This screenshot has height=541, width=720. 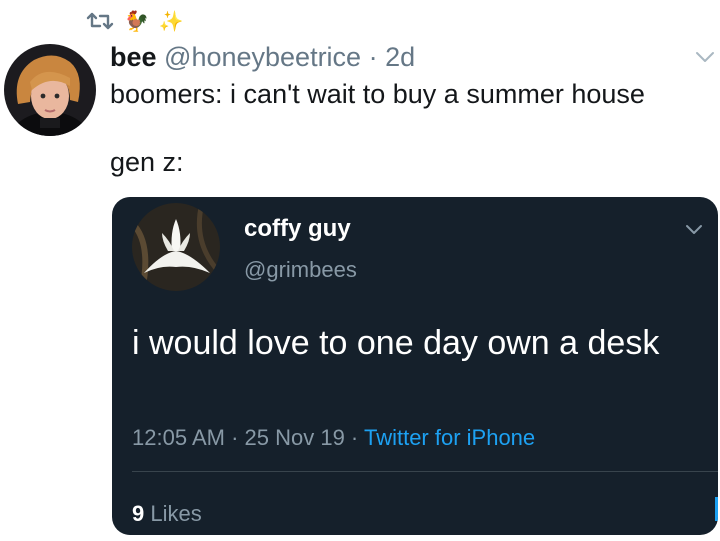 What do you see at coordinates (449, 437) in the screenshot?
I see `embedded-source-link: Twitter for iPhone` at bounding box center [449, 437].